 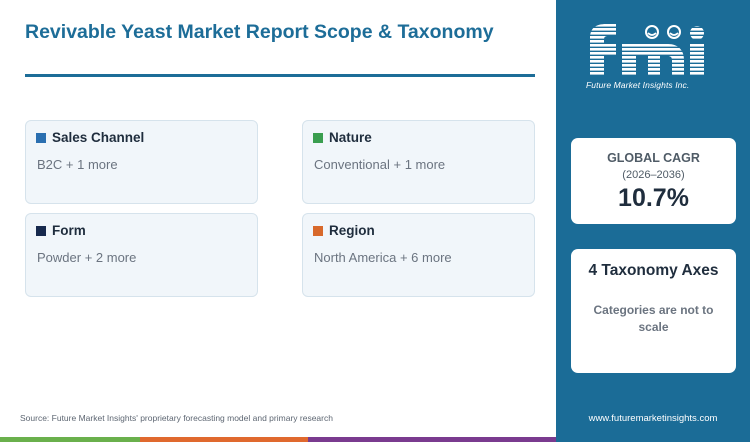 I want to click on card-nature: Nature Conventional + 1 more, so click(x=418, y=162).